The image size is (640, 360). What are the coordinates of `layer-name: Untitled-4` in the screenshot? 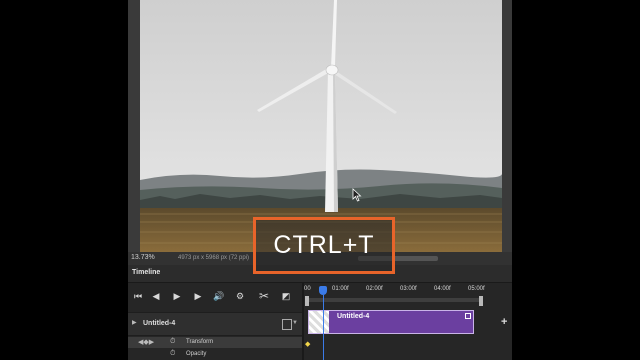 It's located at (159, 323).